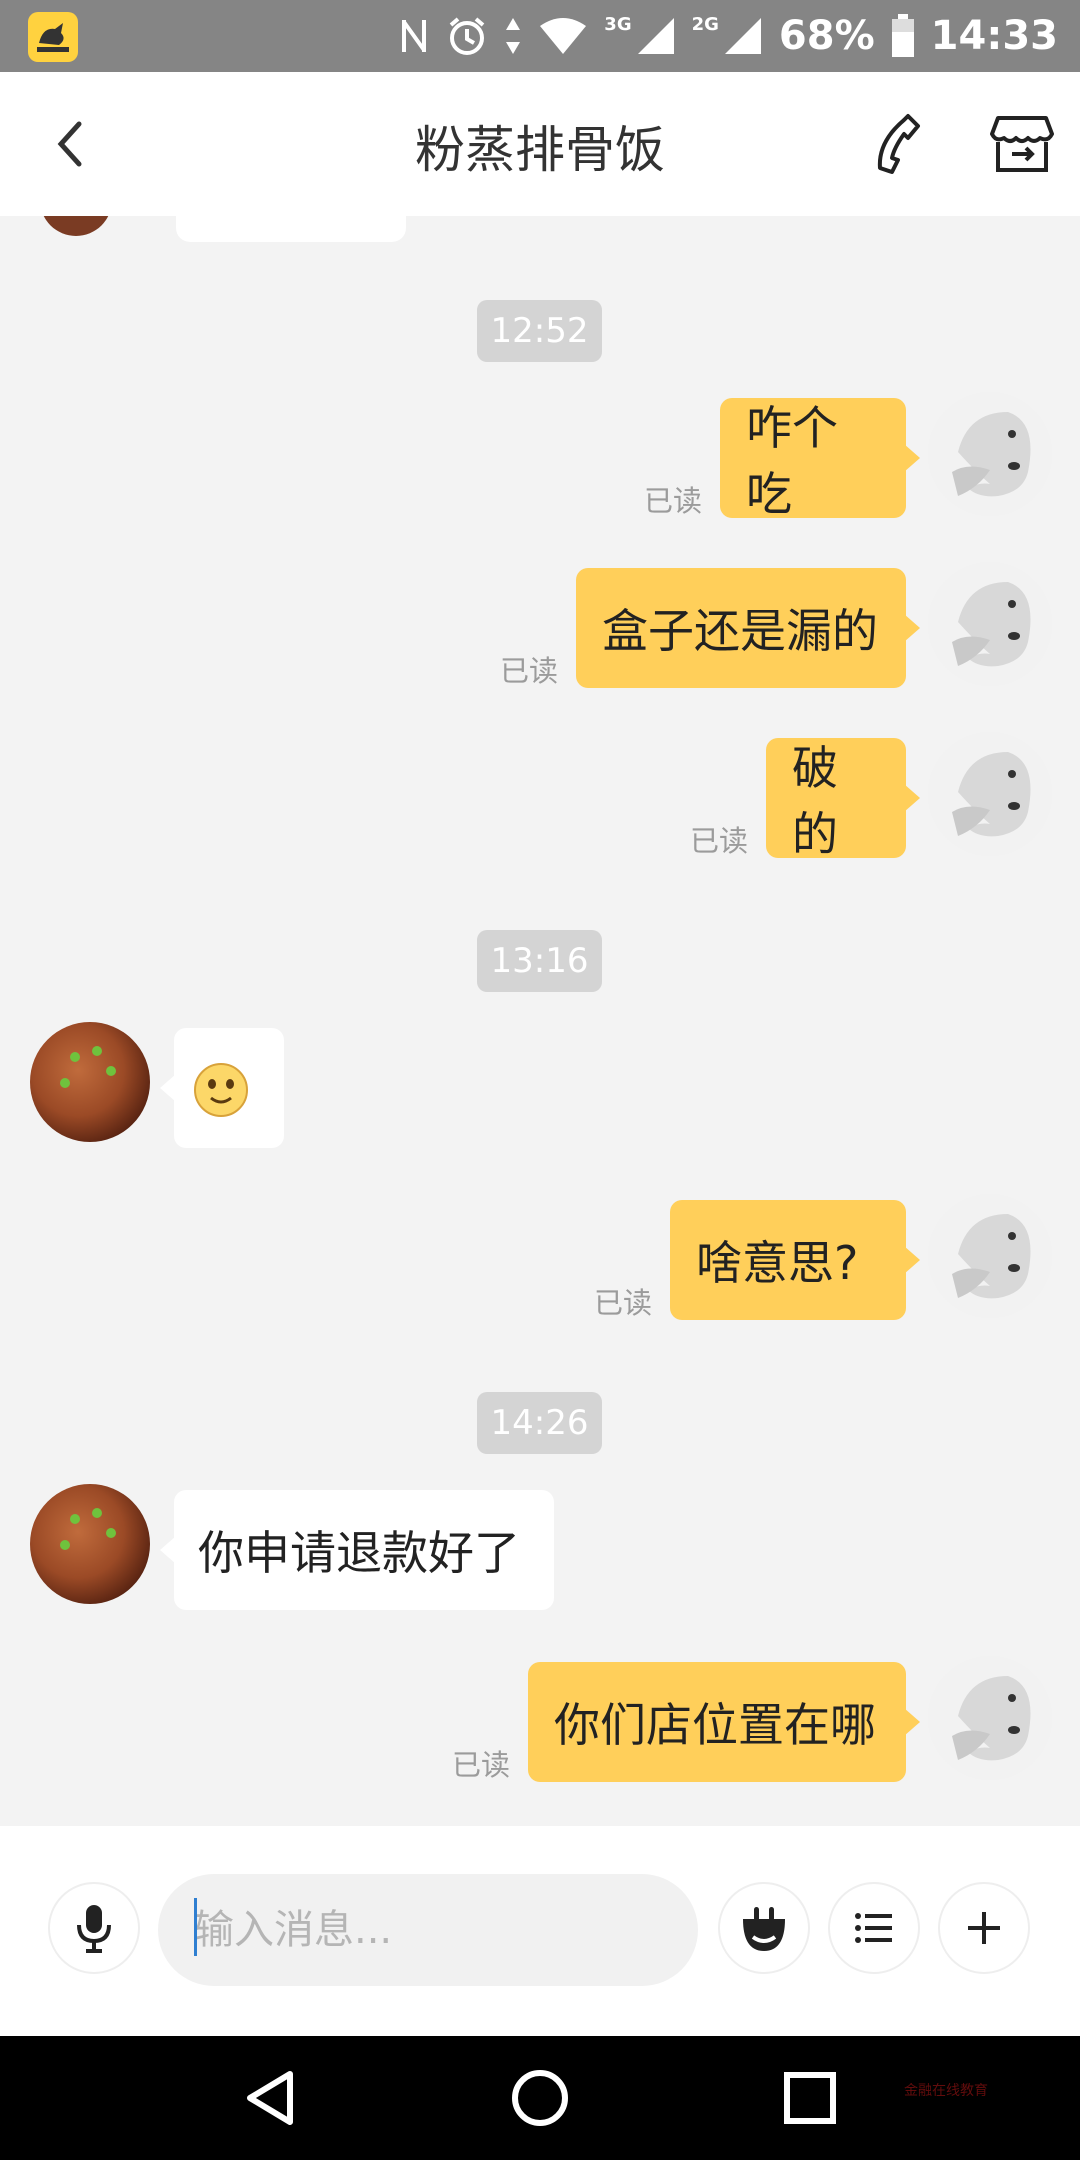  What do you see at coordinates (513, 36) in the screenshot?
I see `data-arrows-icon` at bounding box center [513, 36].